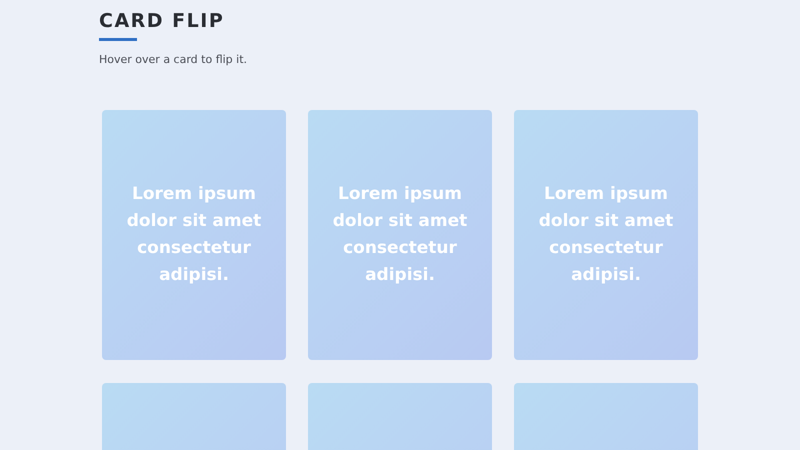 The width and height of the screenshot is (800, 450). What do you see at coordinates (173, 59) in the screenshot?
I see `page-subtitle: Hover over a card to flip it.` at bounding box center [173, 59].